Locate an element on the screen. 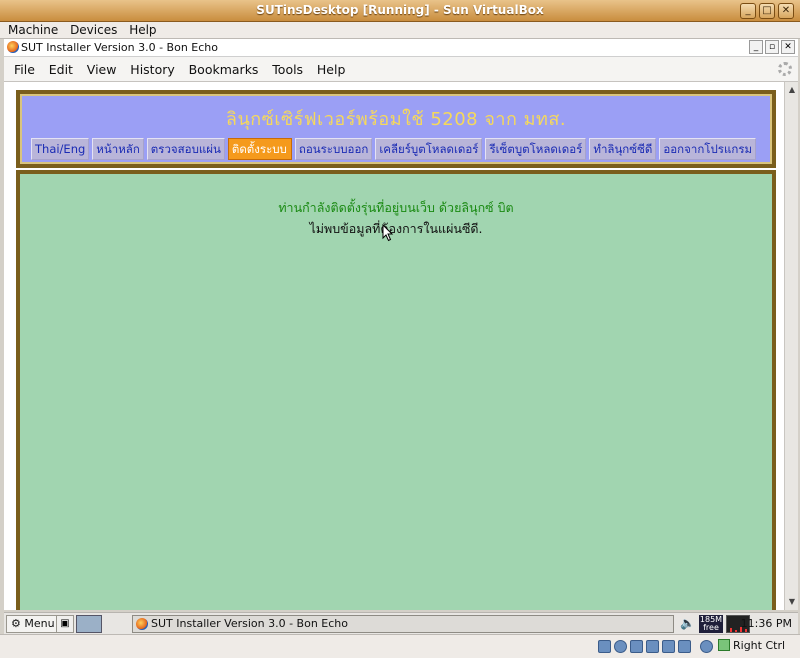 This screenshot has height=658, width=800. site-title: ลินุกซ์เซิร์ฟเวอร์พร้อมใช้ 5208 จาก มทส. is located at coordinates (396, 119).